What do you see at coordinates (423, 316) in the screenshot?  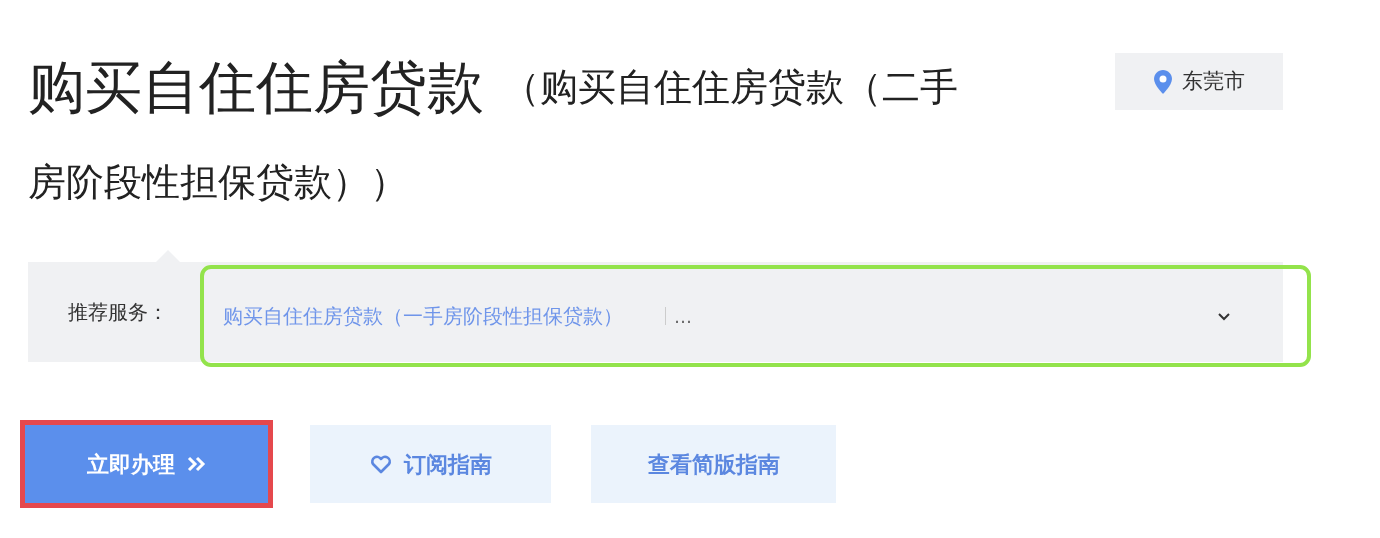 I see `service-link: 购买自住住房贷款（一手房阶段性担保贷款）` at bounding box center [423, 316].